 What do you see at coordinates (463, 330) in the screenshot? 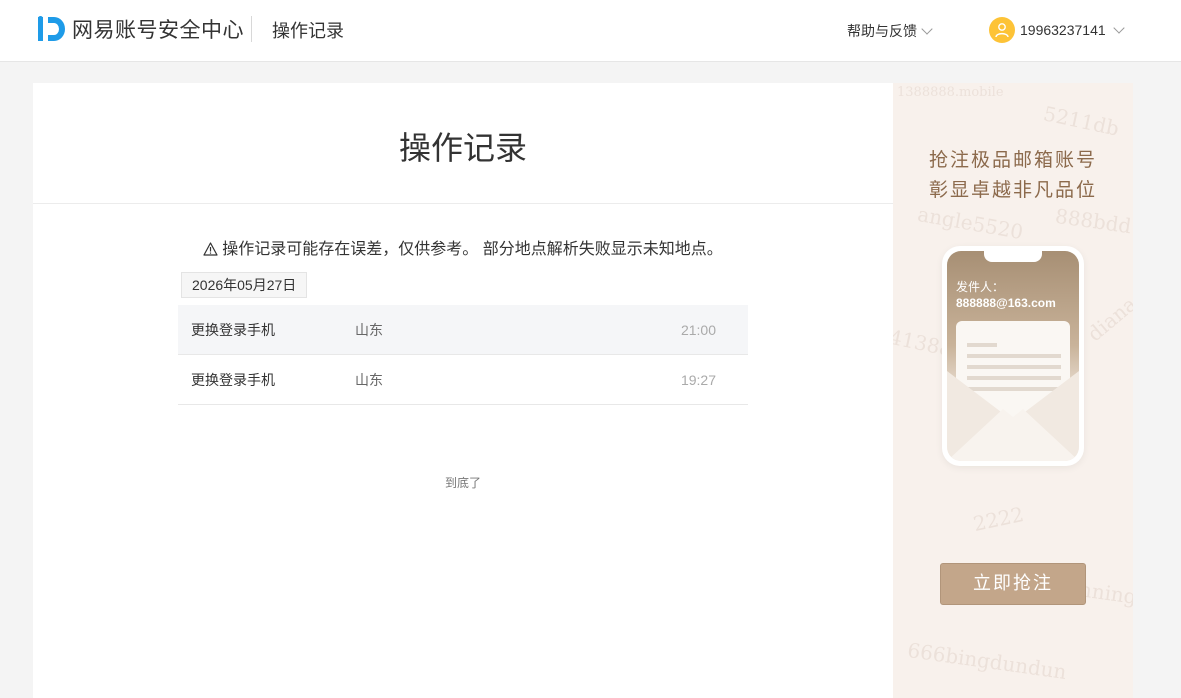
I see `list-item: 更换登录手机 山东 21:00` at bounding box center [463, 330].